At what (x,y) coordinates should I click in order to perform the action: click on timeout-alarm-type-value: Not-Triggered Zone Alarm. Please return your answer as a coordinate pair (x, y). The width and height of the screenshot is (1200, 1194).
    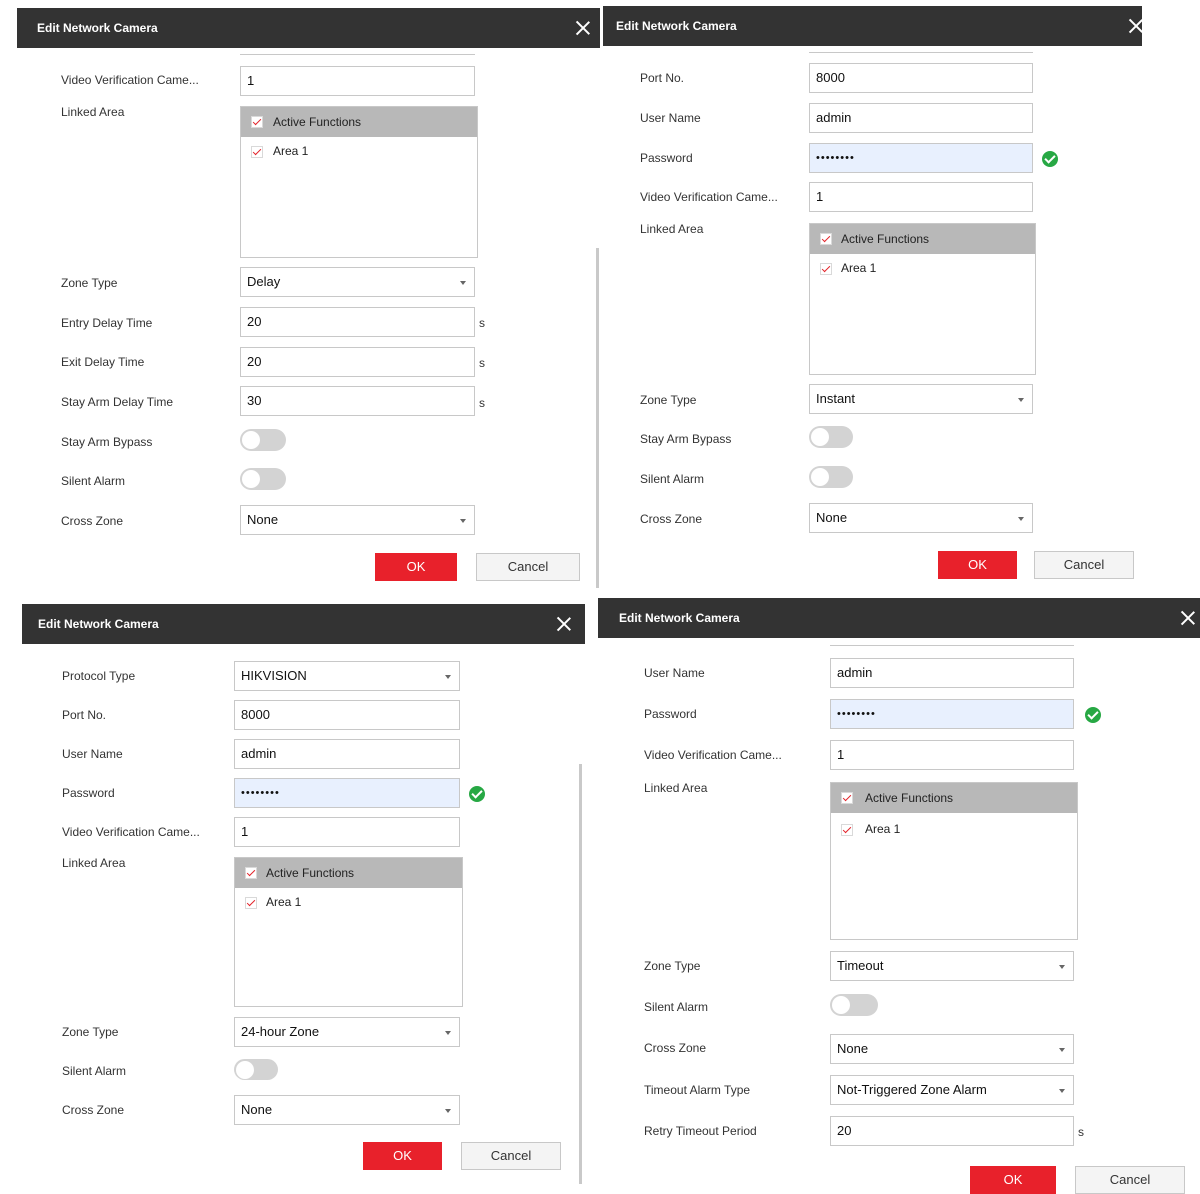
    Looking at the image, I should click on (912, 1089).